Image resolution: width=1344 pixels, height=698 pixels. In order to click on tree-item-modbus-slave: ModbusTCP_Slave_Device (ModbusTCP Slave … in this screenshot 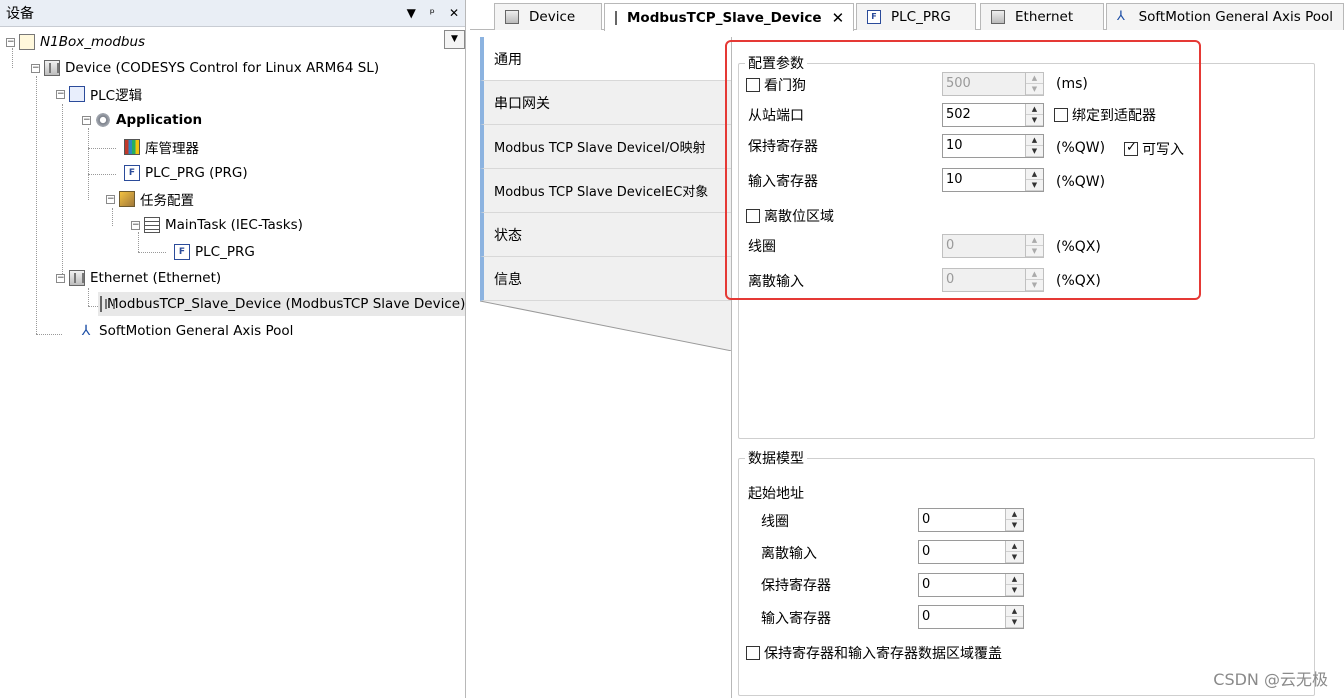, I will do `click(281, 304)`.